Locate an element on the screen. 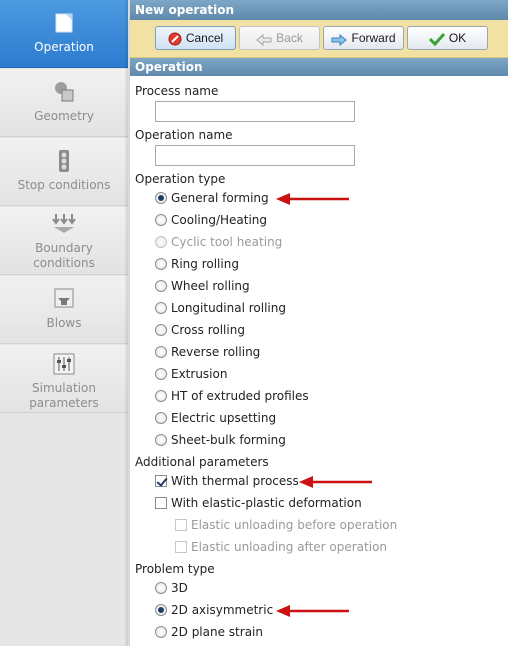 This screenshot has width=508, height=646. elastic-unloading-before-checkbox: Elastic unloading before operation is located at coordinates (286, 525).